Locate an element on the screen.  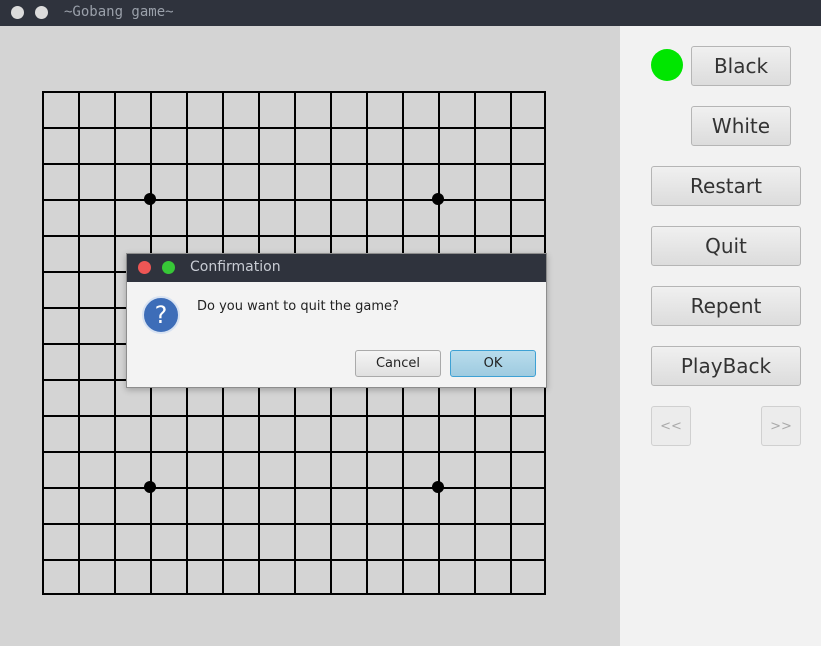
minimize-window-button is located at coordinates (41, 12).